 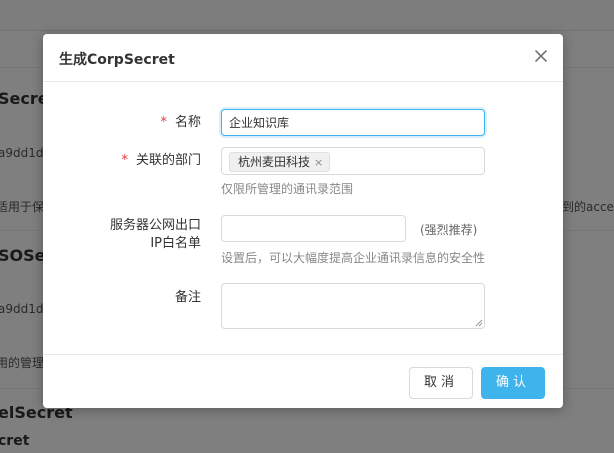 I want to click on dept-label: * 关联的部门, so click(x=161, y=160).